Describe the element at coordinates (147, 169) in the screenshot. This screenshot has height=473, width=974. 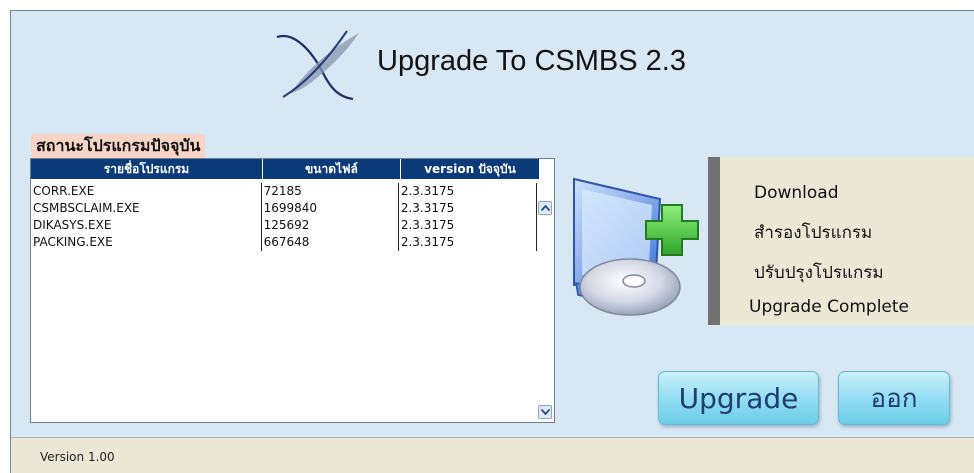
I see `column-header-program-name: รายชื่อโปรแกรม` at that location.